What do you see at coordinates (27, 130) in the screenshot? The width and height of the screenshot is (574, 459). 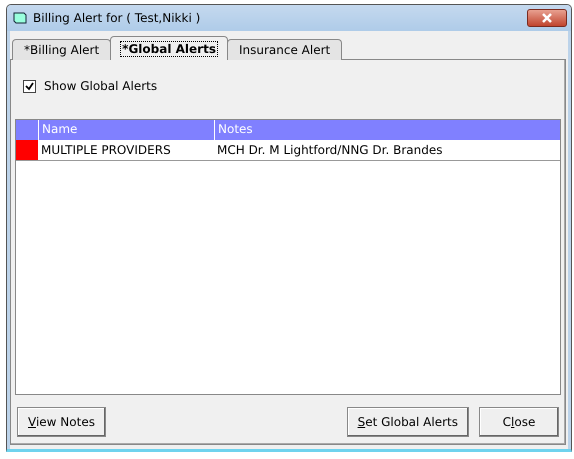 I see `row-header` at bounding box center [27, 130].